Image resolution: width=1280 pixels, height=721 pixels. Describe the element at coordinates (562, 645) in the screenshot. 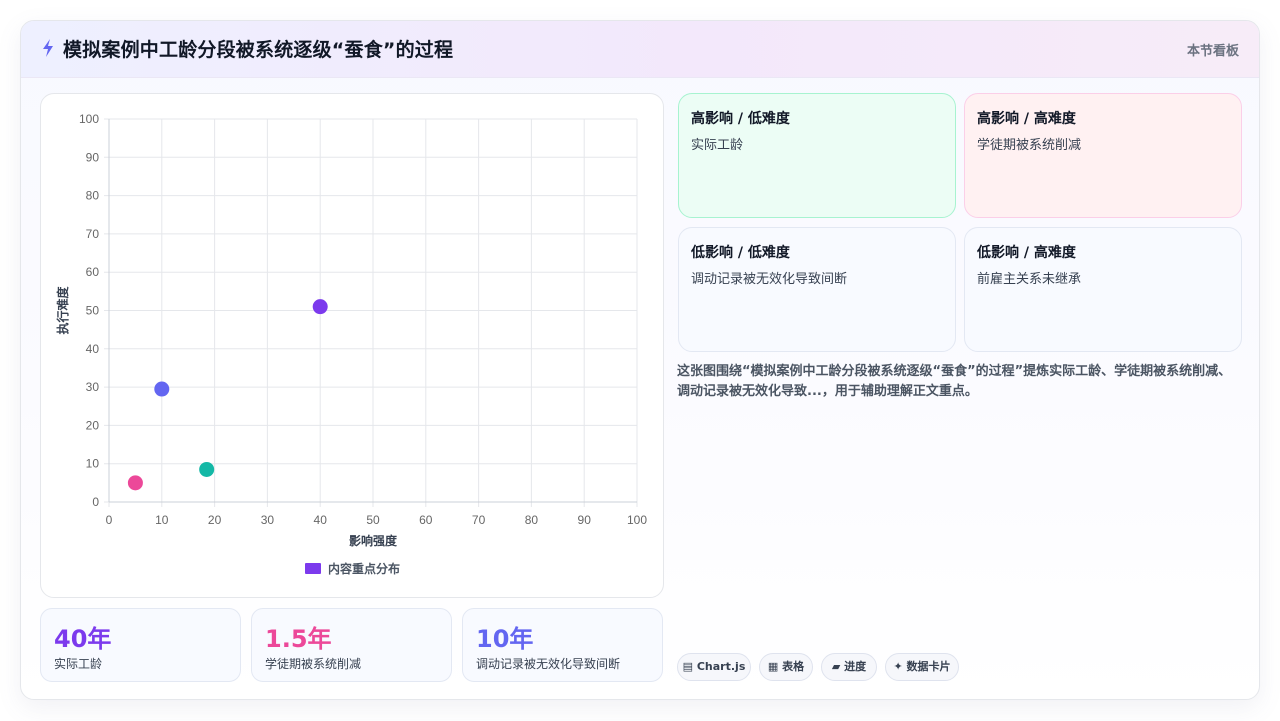

I see `stat-card-transfer: 10年 调动记录被无效化导致间断` at that location.